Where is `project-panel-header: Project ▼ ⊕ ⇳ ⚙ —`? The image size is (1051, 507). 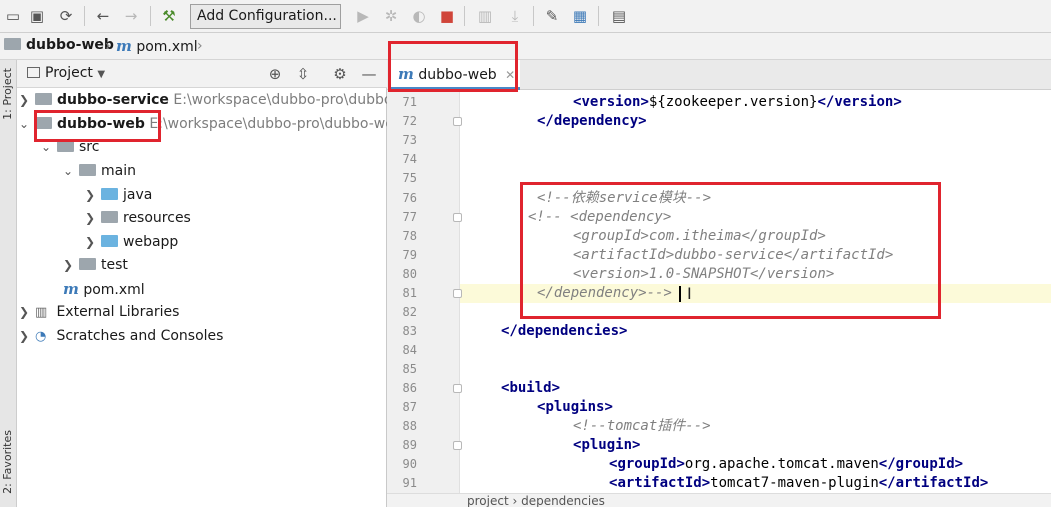 project-panel-header: Project ▼ ⊕ ⇳ ⚙ — is located at coordinates (202, 74).